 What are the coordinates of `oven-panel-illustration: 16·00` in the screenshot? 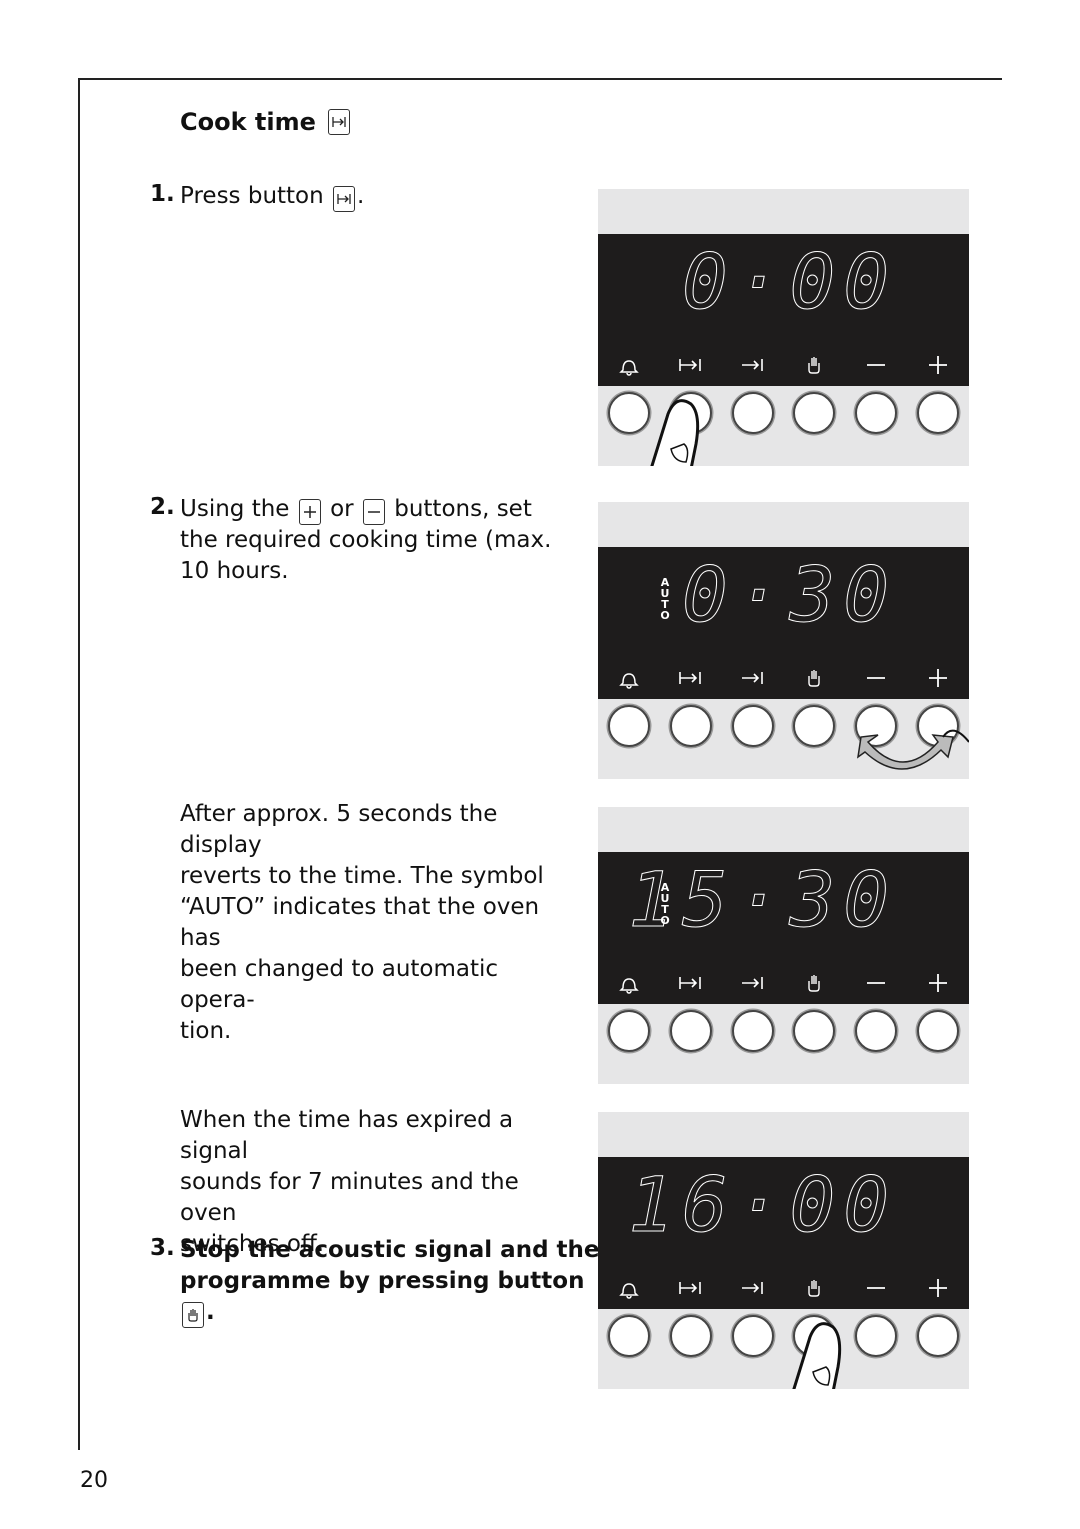 It's located at (783, 1250).